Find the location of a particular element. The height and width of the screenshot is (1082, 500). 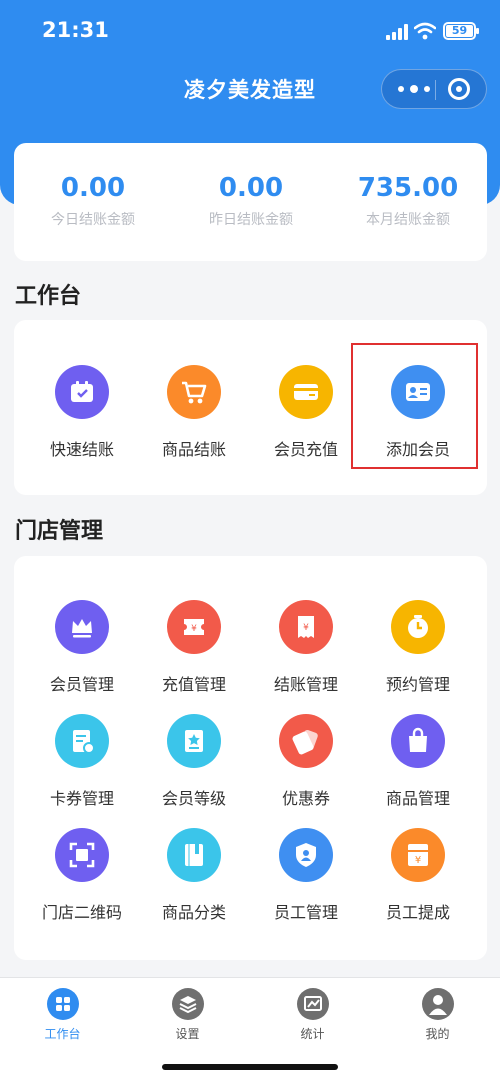

item-label: 充值管理 is located at coordinates (193, 684).